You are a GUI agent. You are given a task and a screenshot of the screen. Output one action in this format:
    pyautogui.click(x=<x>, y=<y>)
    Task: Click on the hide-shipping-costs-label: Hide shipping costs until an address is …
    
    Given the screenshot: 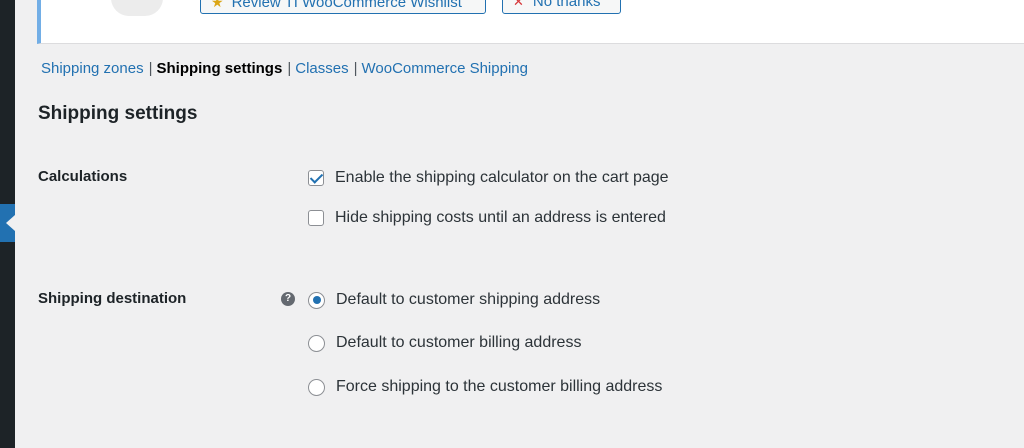 What is the action you would take?
    pyautogui.click(x=500, y=217)
    